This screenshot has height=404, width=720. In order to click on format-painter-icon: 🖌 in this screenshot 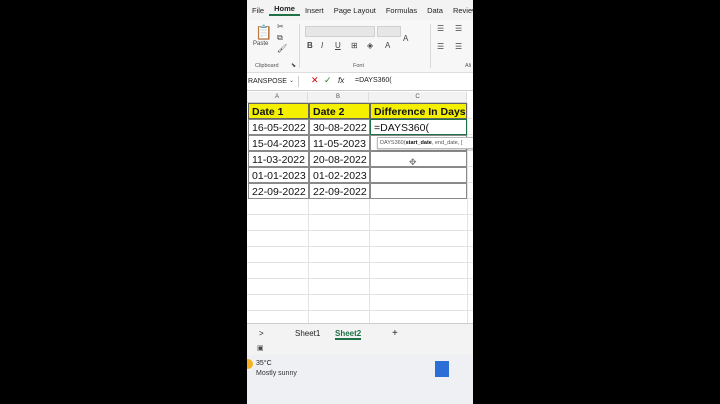, I will do `click(282, 48)`.